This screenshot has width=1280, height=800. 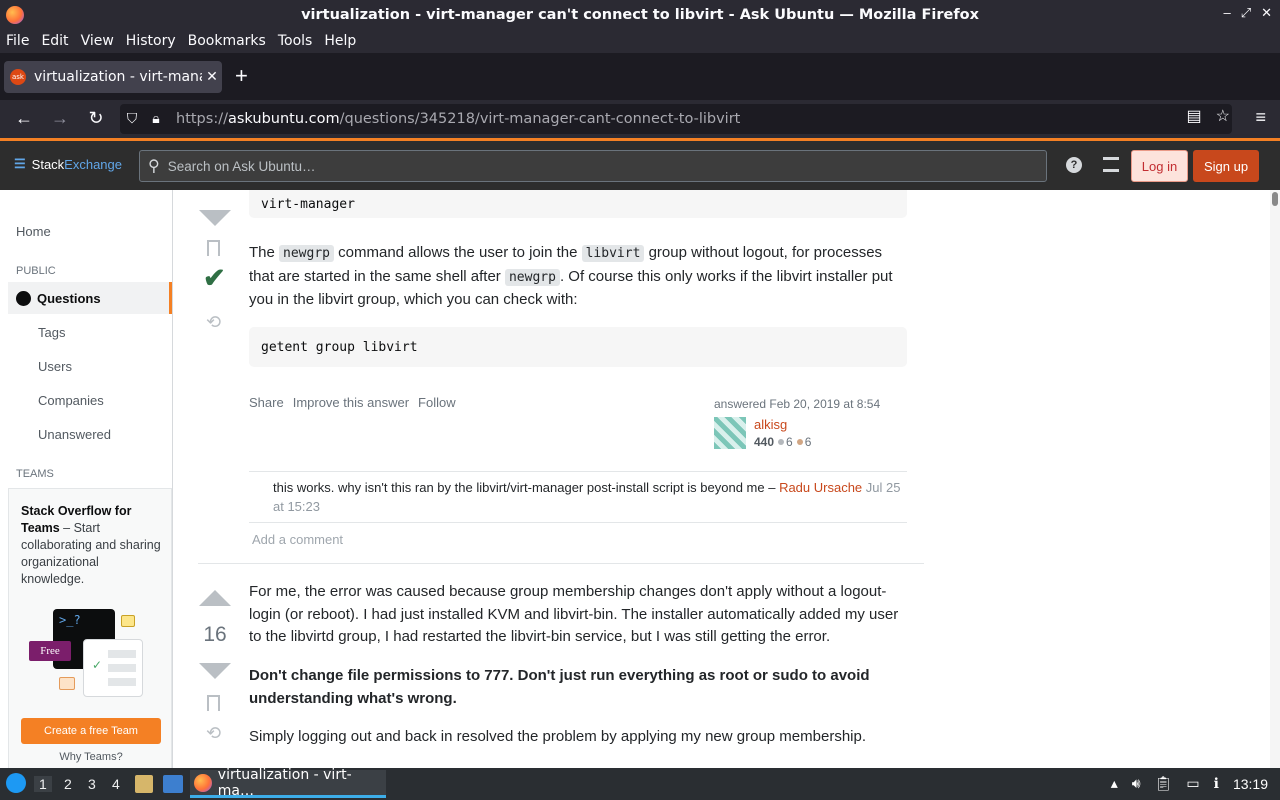 I want to click on nav-questions: Questions, so click(x=90, y=298).